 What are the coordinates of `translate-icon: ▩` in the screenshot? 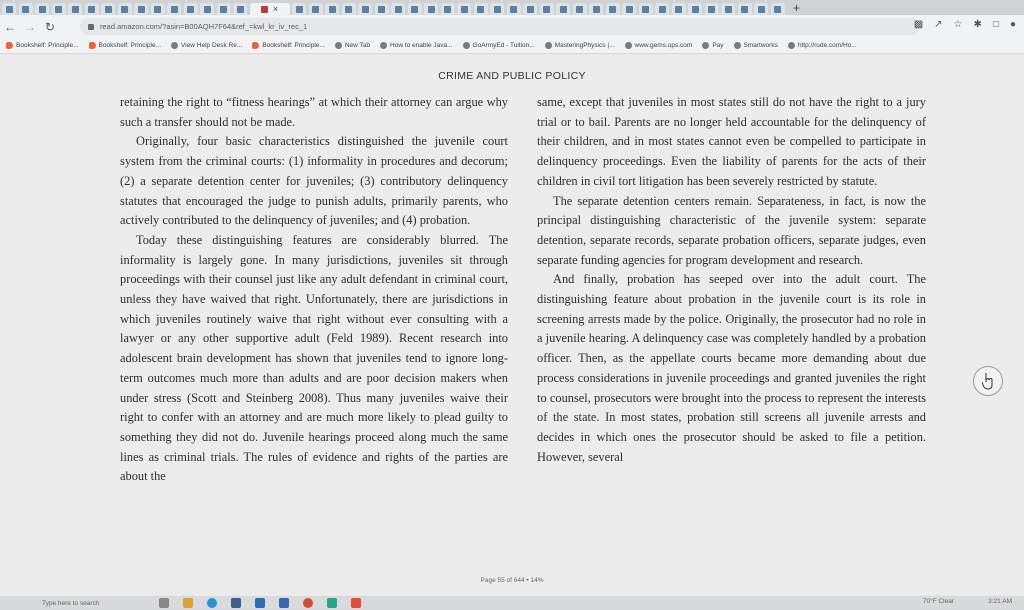 It's located at (918, 24).